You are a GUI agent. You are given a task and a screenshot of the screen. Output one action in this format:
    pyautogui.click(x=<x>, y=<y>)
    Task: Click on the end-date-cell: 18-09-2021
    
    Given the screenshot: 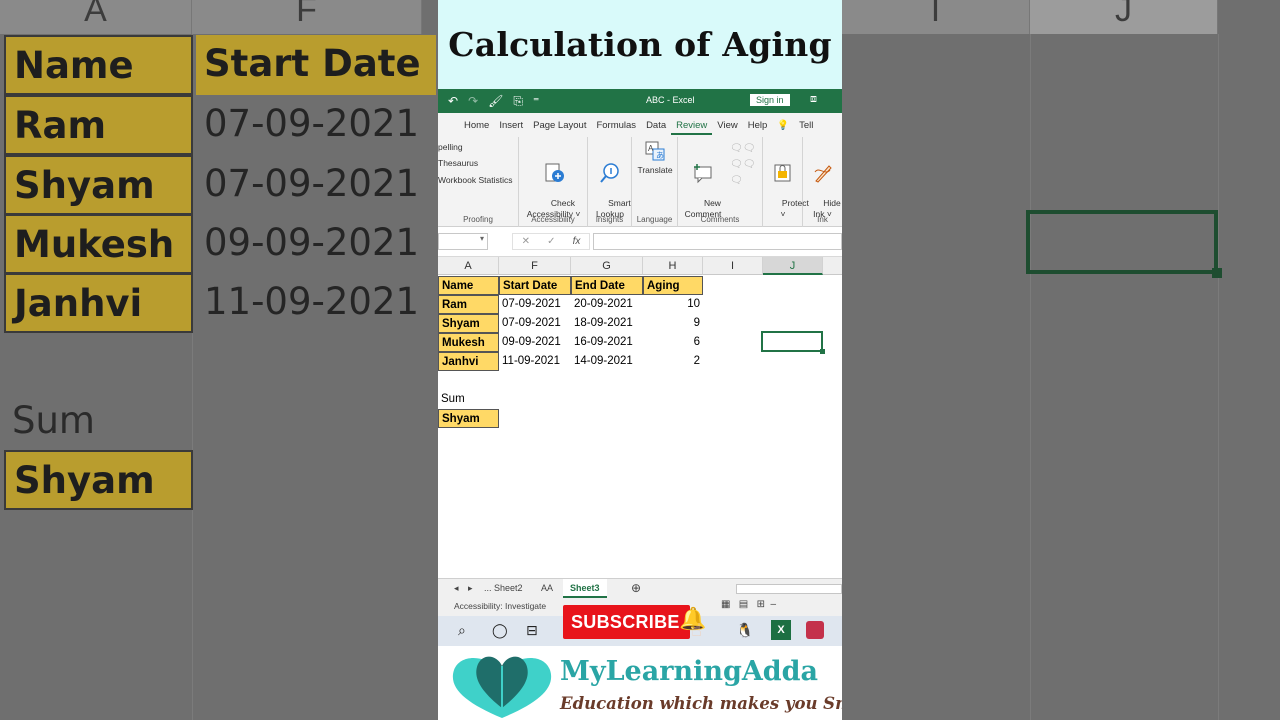 What is the action you would take?
    pyautogui.click(x=607, y=323)
    